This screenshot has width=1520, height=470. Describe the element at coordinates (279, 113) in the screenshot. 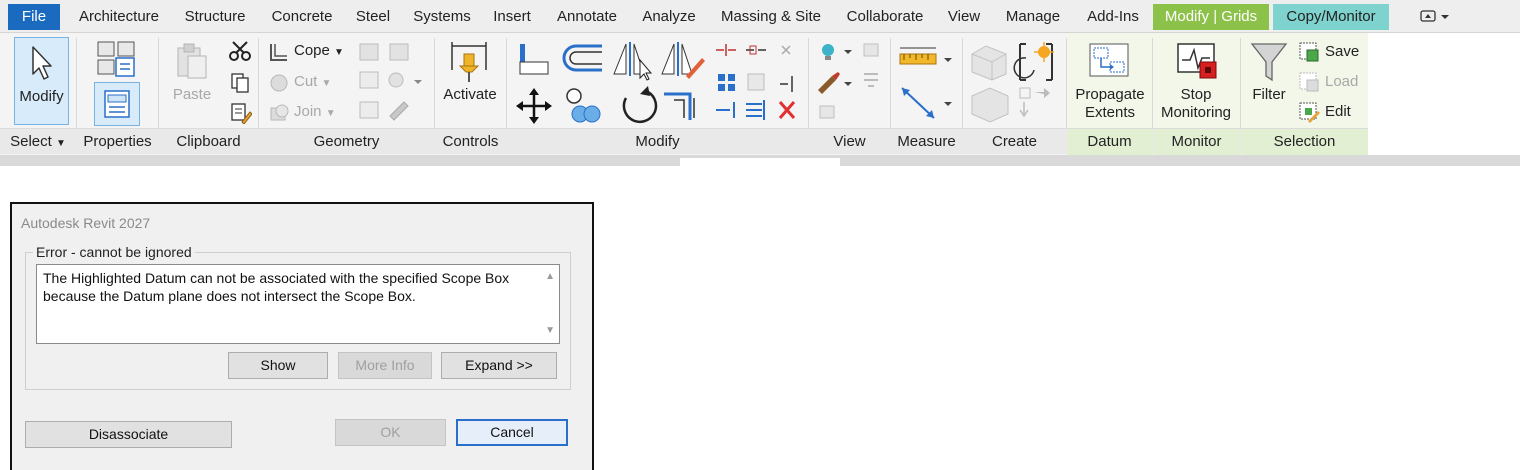

I see `join-geometry-icon` at that location.